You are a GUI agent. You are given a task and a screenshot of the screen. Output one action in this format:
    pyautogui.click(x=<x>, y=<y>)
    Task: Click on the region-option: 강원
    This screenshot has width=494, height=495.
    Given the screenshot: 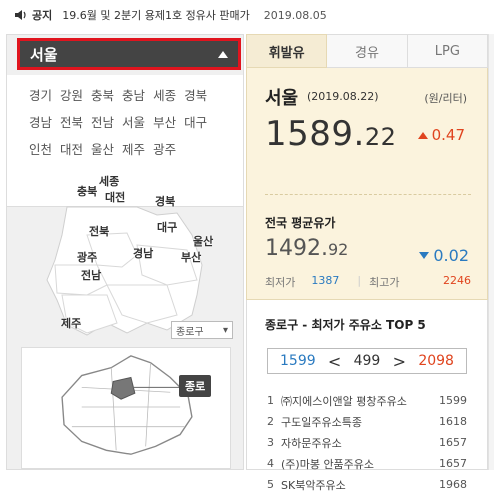 What is the action you would take?
    pyautogui.click(x=71, y=94)
    